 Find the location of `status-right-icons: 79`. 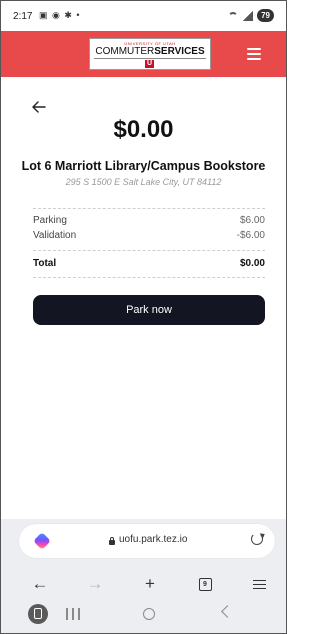

status-right-icons: 79 is located at coordinates (250, 15).